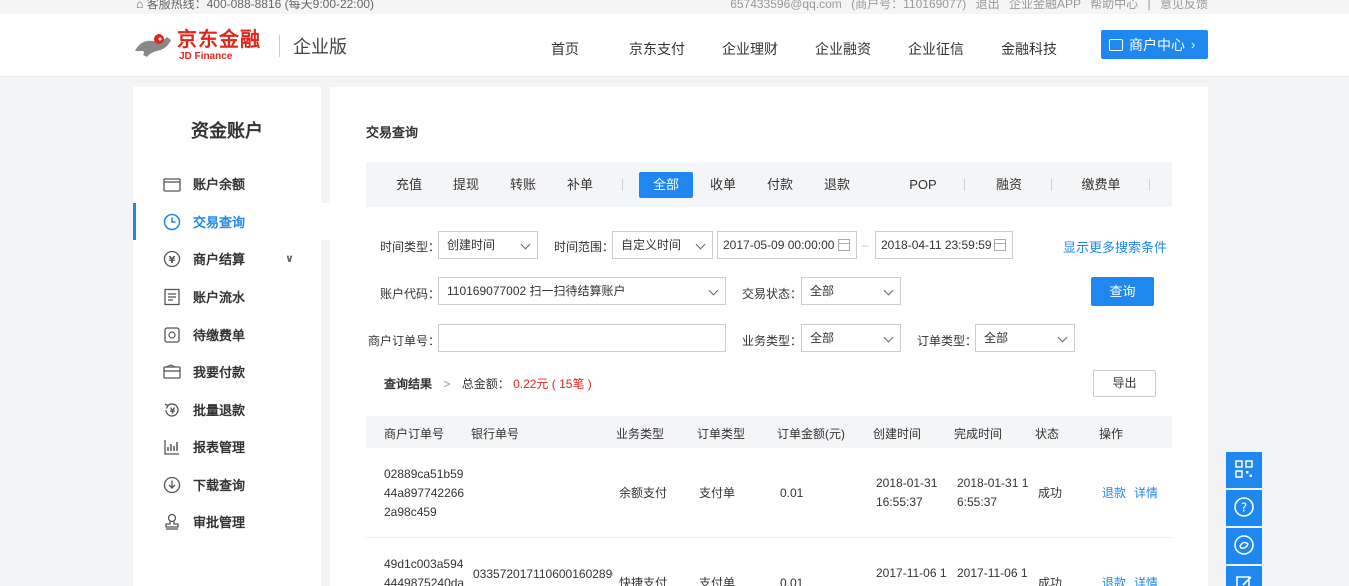 This screenshot has height=586, width=1349. Describe the element at coordinates (172, 222) in the screenshot. I see `clock-icon` at that location.